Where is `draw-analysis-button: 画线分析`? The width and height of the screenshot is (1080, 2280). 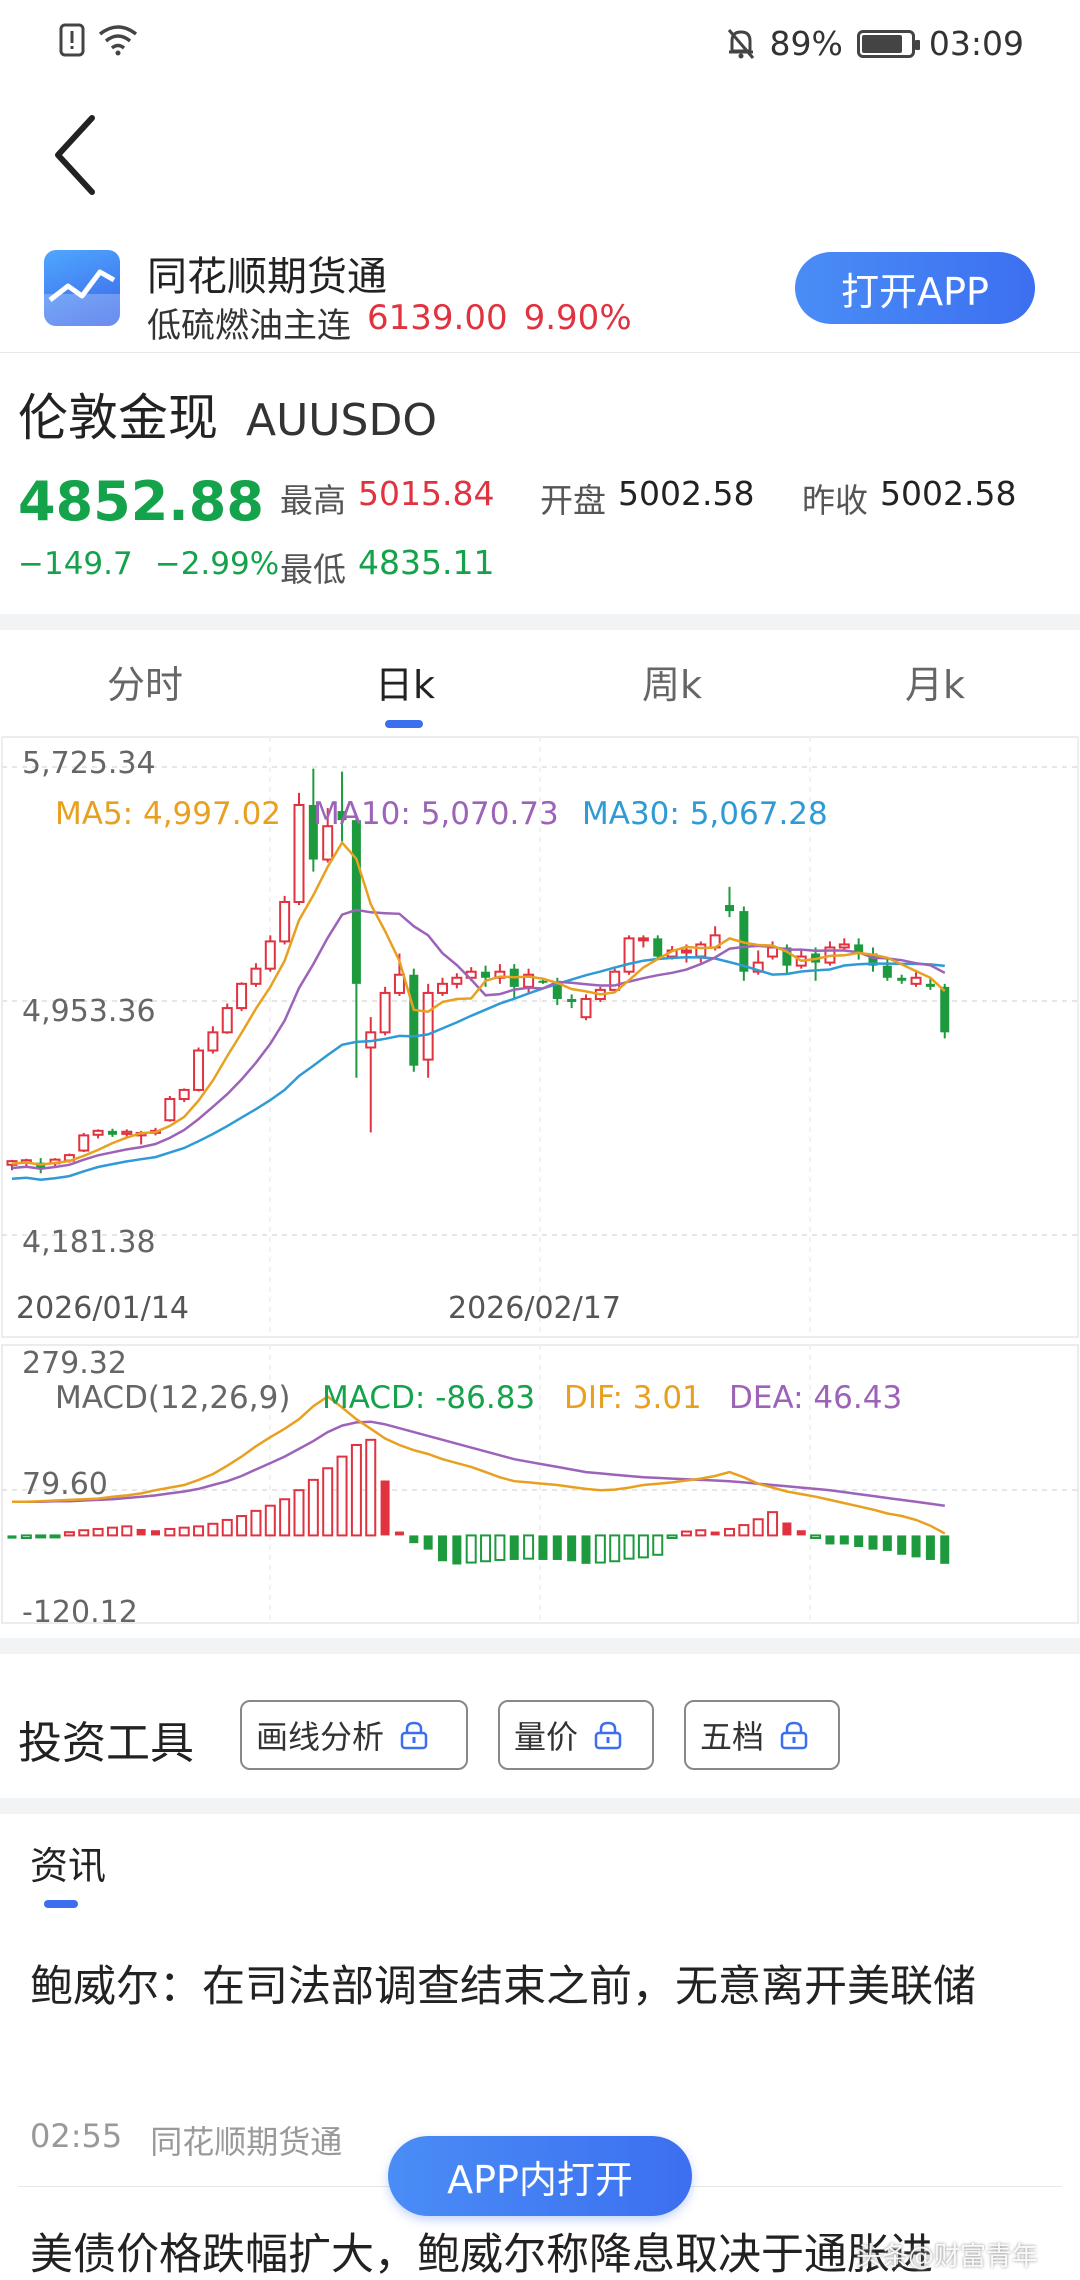 draw-analysis-button: 画线分析 is located at coordinates (354, 1735).